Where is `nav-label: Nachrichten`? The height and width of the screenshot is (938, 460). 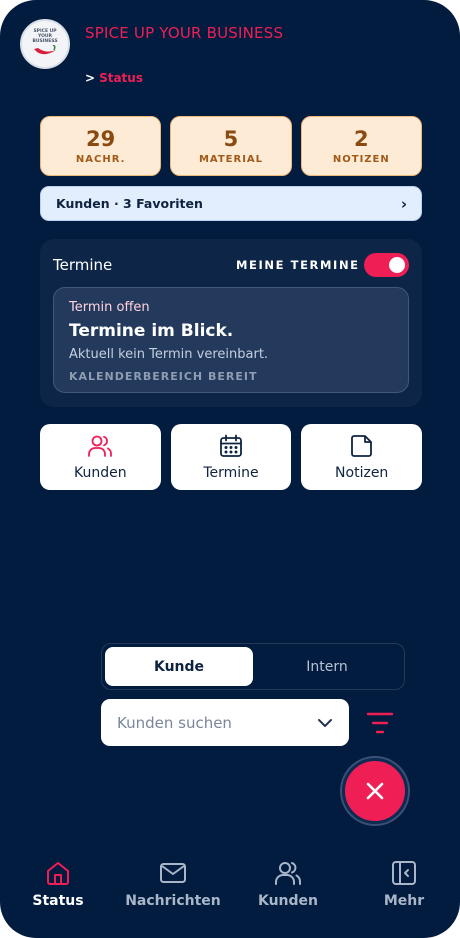 nav-label: Nachrichten is located at coordinates (173, 901).